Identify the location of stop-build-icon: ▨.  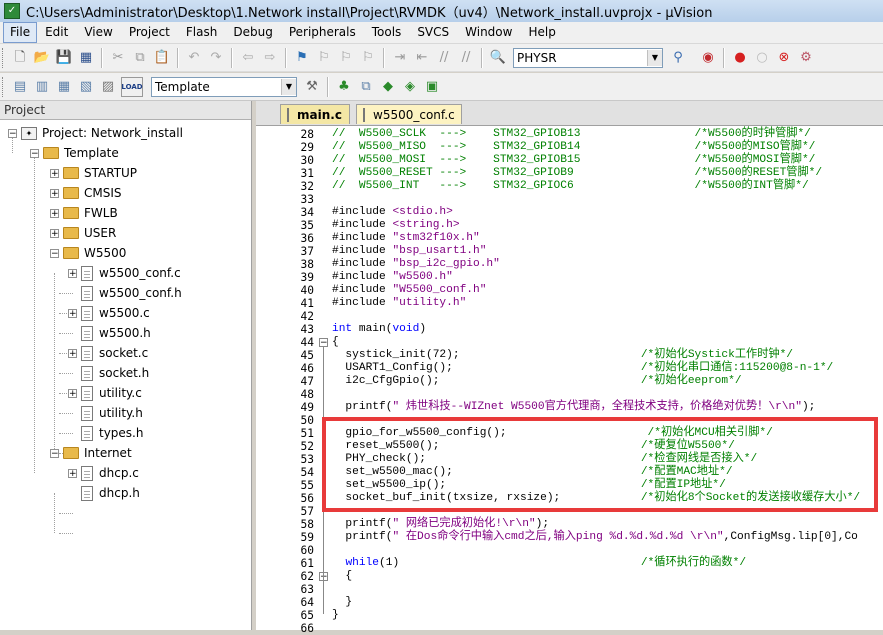
(108, 87).